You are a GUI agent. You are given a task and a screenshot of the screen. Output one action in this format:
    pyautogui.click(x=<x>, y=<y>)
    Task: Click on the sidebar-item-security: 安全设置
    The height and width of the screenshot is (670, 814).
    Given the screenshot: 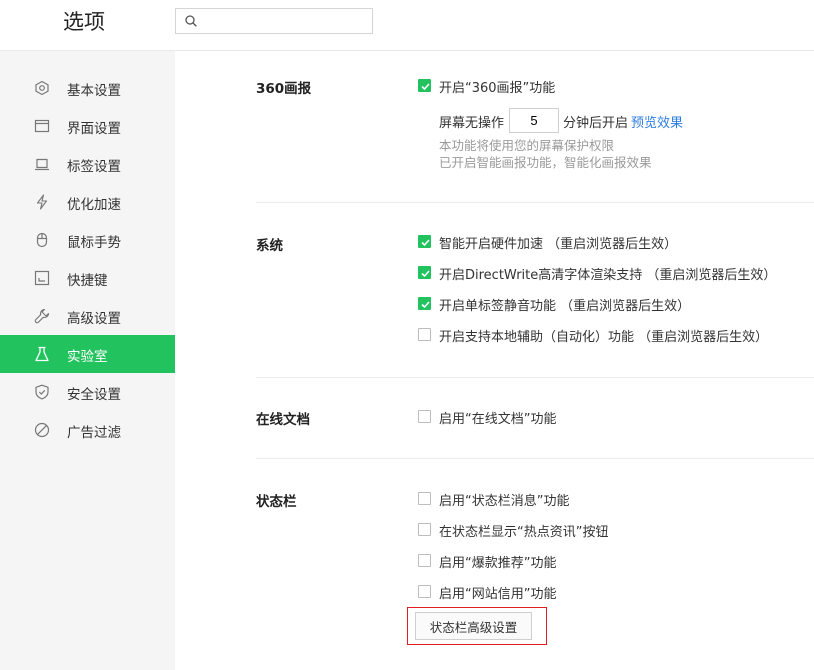 What is the action you would take?
    pyautogui.click(x=87, y=392)
    